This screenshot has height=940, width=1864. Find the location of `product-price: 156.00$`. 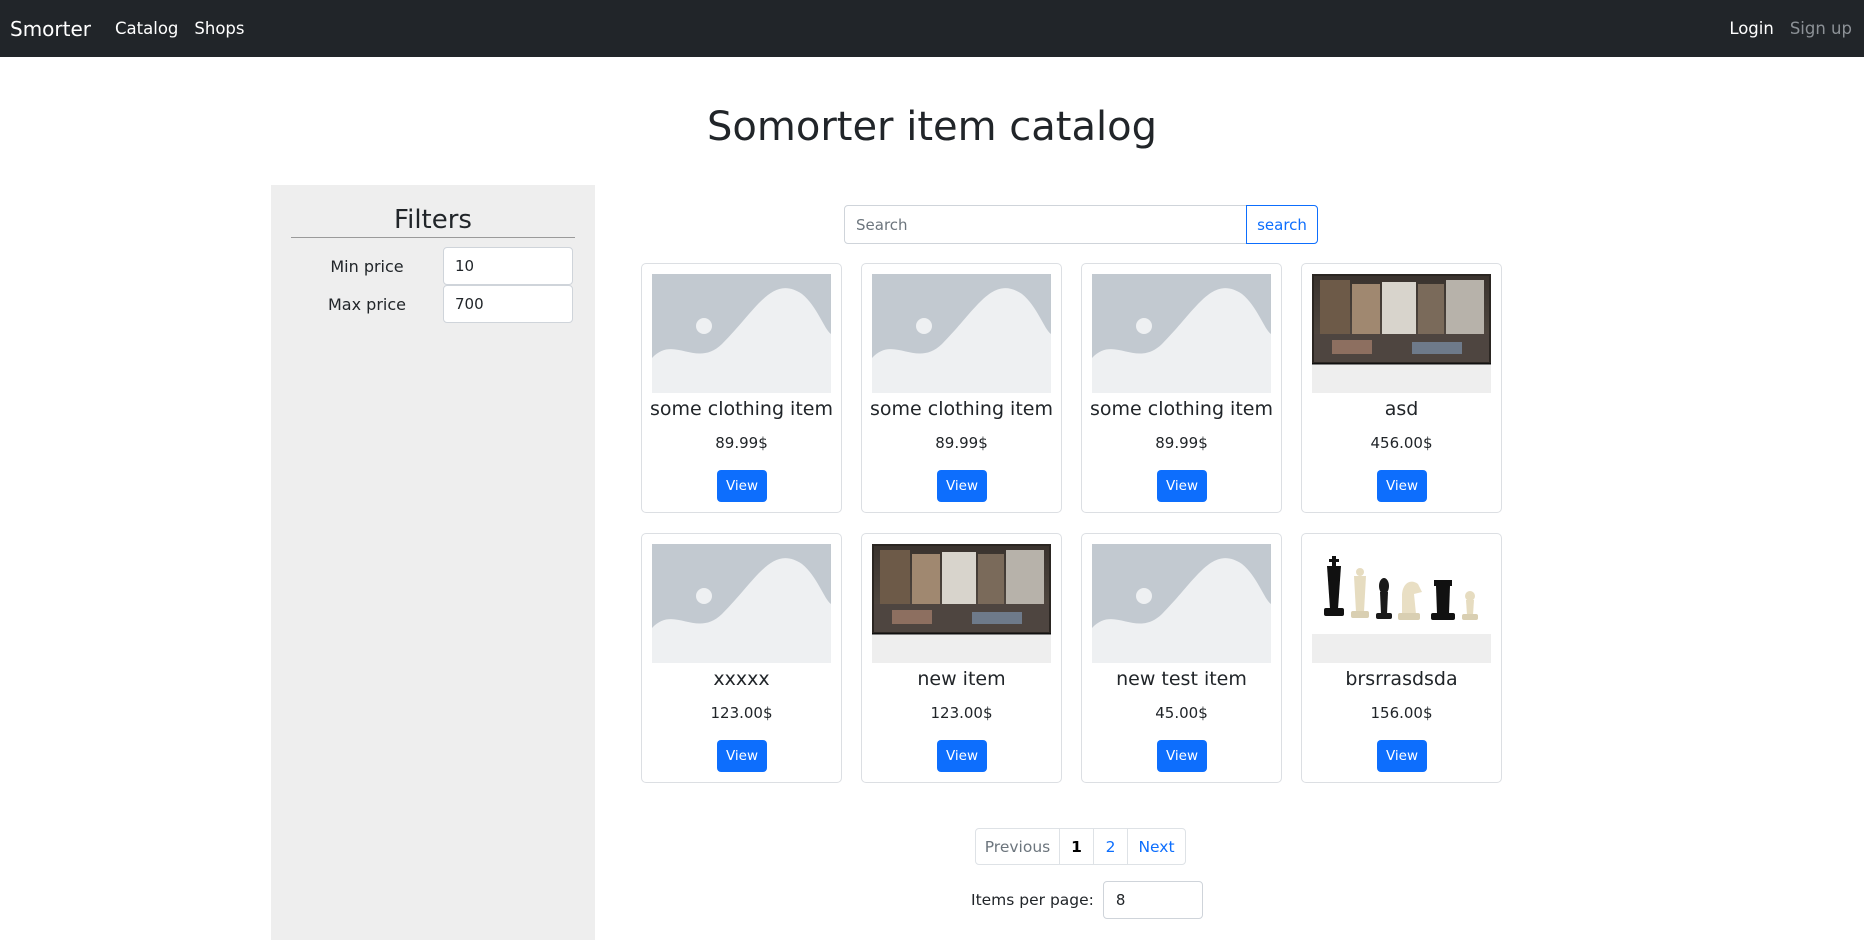

product-price: 156.00$ is located at coordinates (1401, 713).